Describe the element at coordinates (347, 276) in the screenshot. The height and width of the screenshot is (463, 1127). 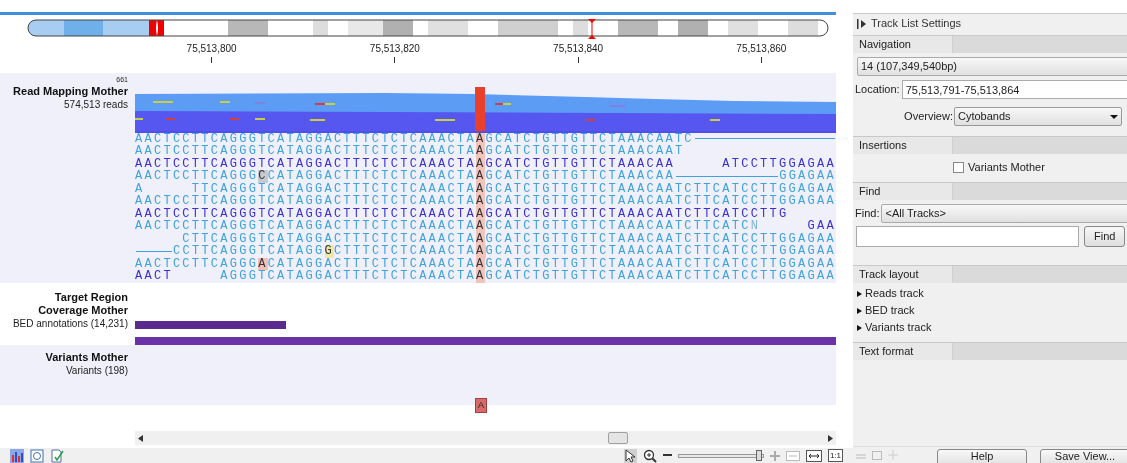
I see `base-sequence: AGGGTCATAGGACTTTCTCTCAAACTA` at that location.